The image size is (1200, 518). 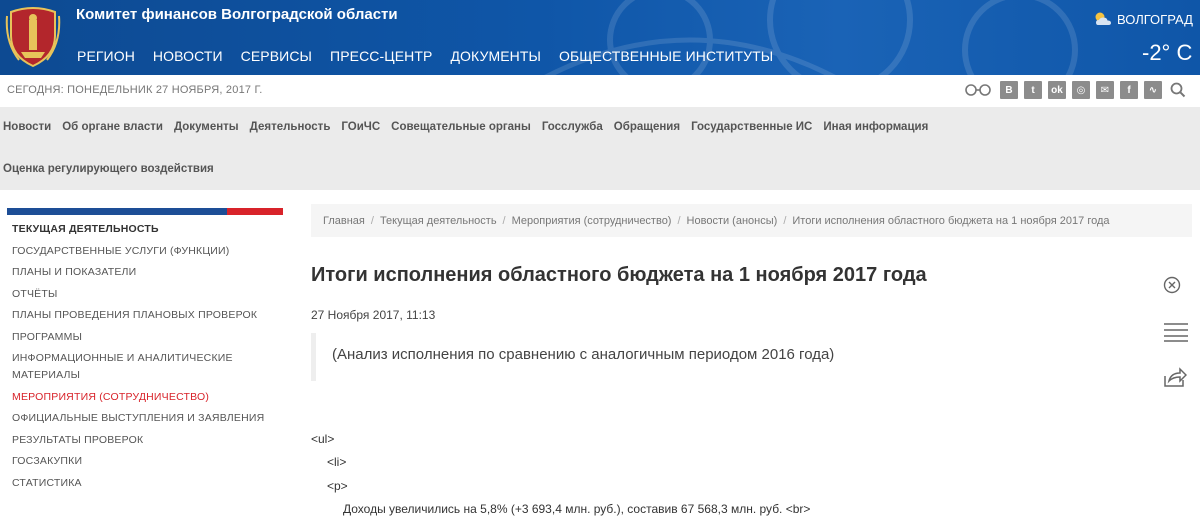 What do you see at coordinates (323, 439) in the screenshot?
I see `article-raw-line: <ul>` at bounding box center [323, 439].